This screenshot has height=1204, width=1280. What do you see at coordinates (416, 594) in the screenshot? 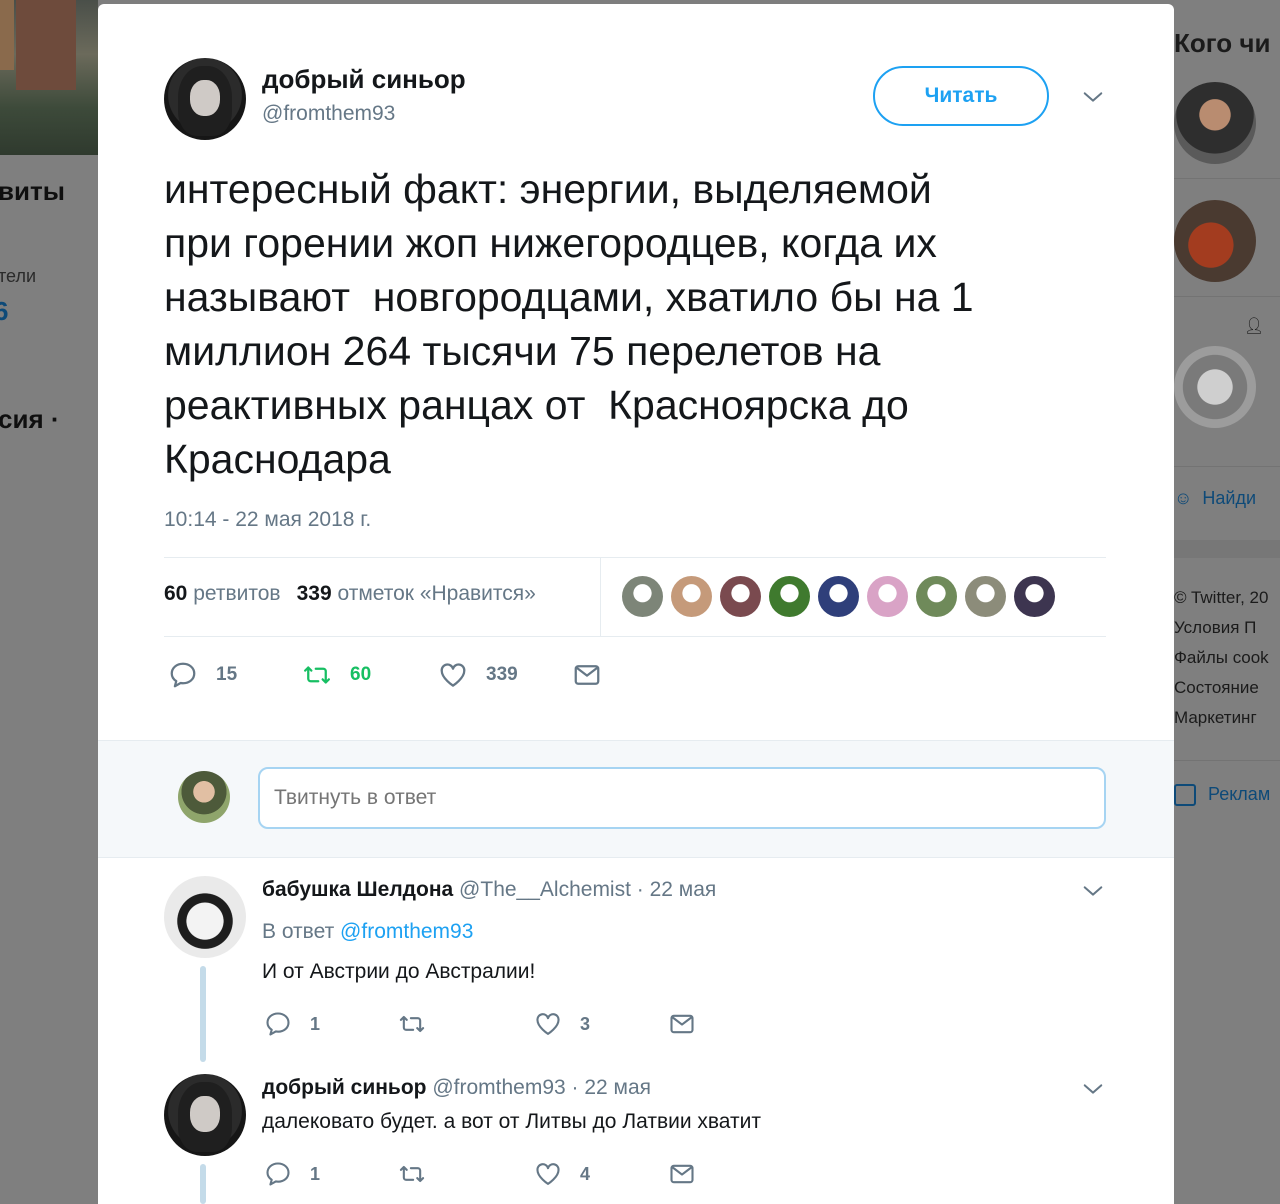
I see `likes-stat: 339 отметок «Нравится»` at bounding box center [416, 594].